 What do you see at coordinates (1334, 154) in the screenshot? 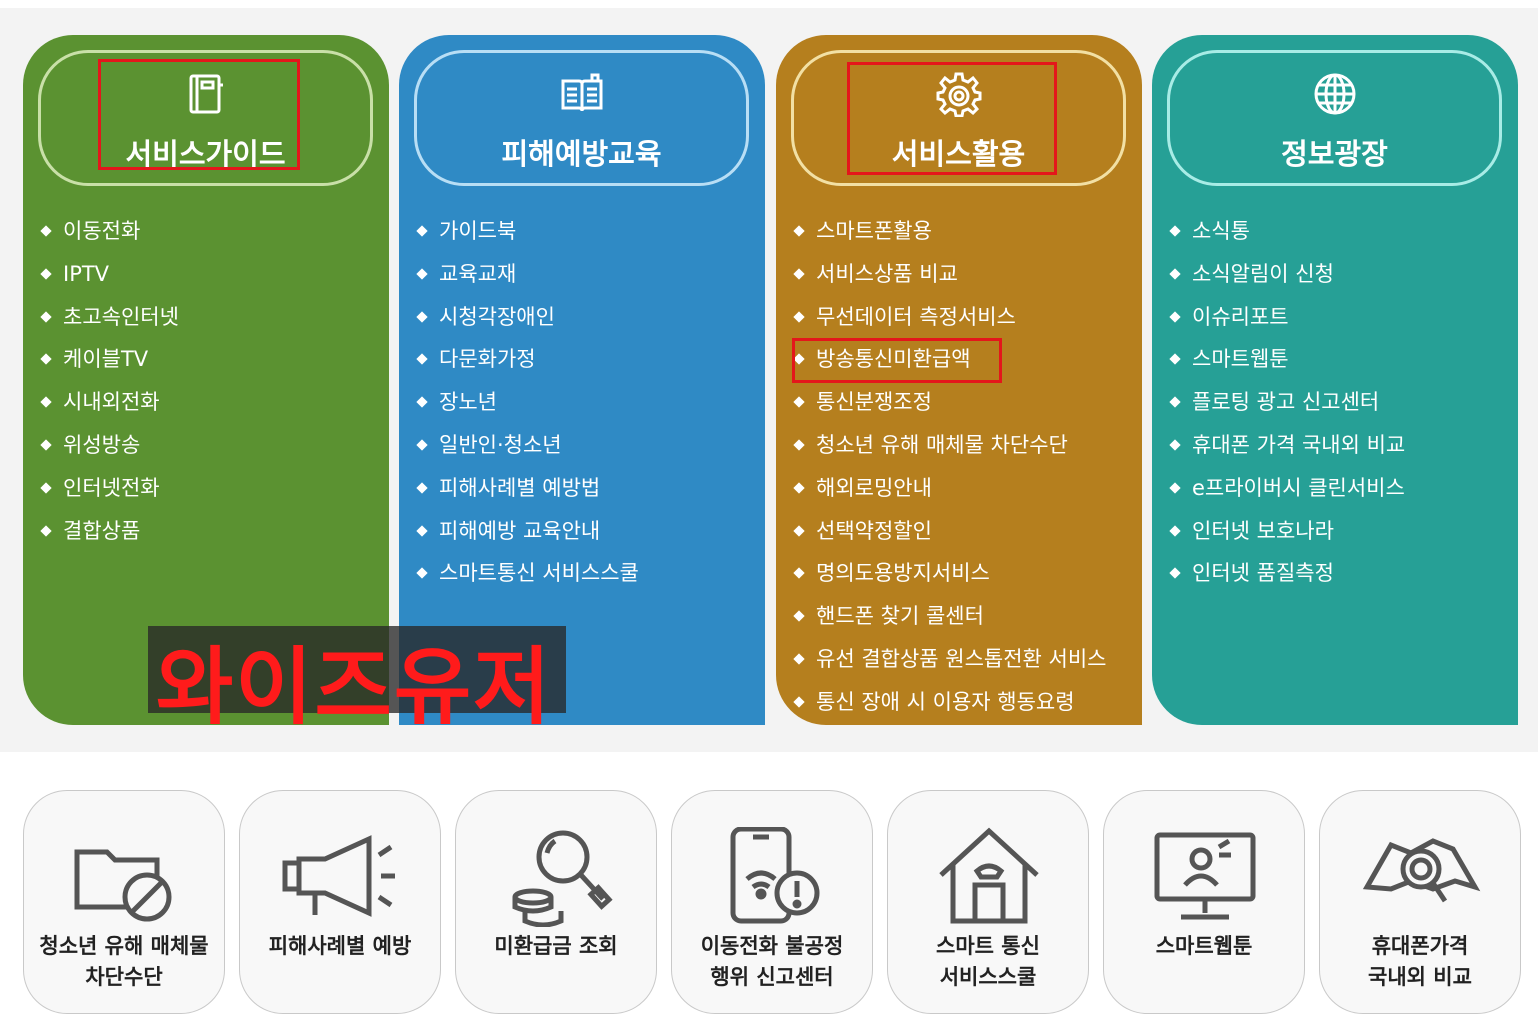
I see `column-title: 정보광장` at bounding box center [1334, 154].